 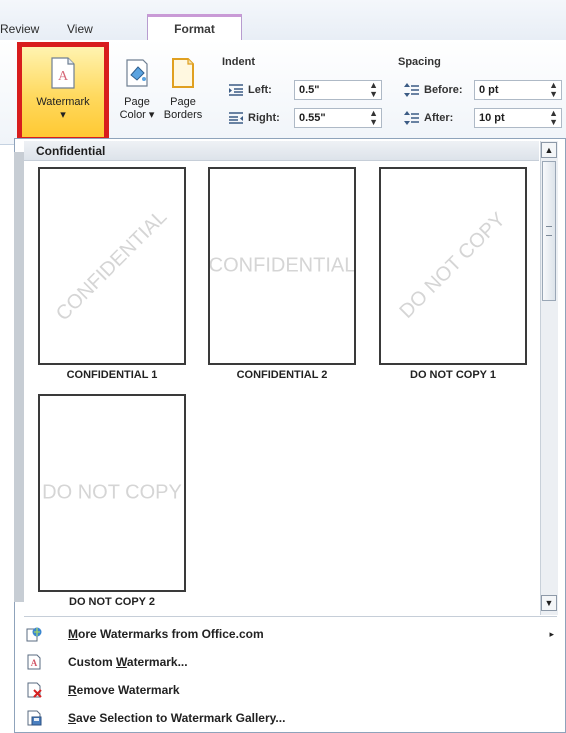 I want to click on page-borders-icon, so click(x=183, y=73).